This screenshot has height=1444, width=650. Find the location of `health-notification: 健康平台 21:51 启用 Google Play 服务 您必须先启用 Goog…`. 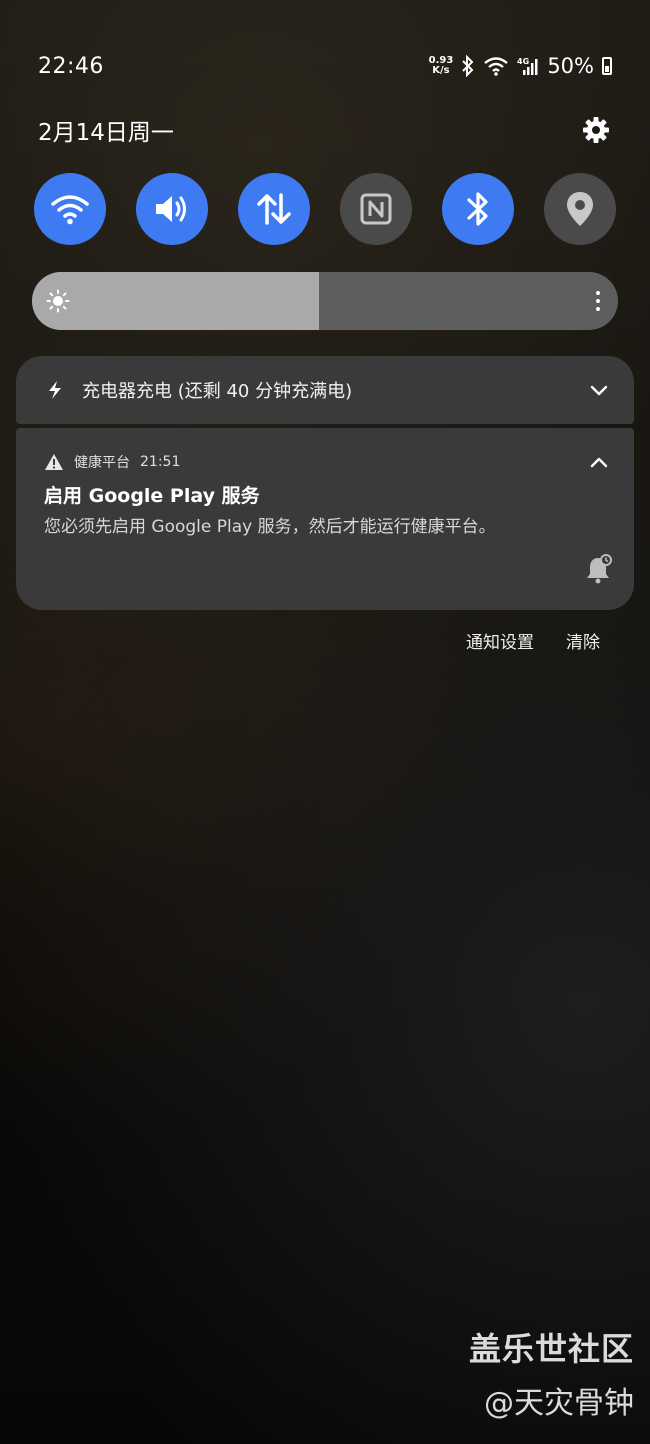

health-notification: 健康平台 21:51 启用 Google Play 服务 您必须先启用 Goog… is located at coordinates (325, 519).